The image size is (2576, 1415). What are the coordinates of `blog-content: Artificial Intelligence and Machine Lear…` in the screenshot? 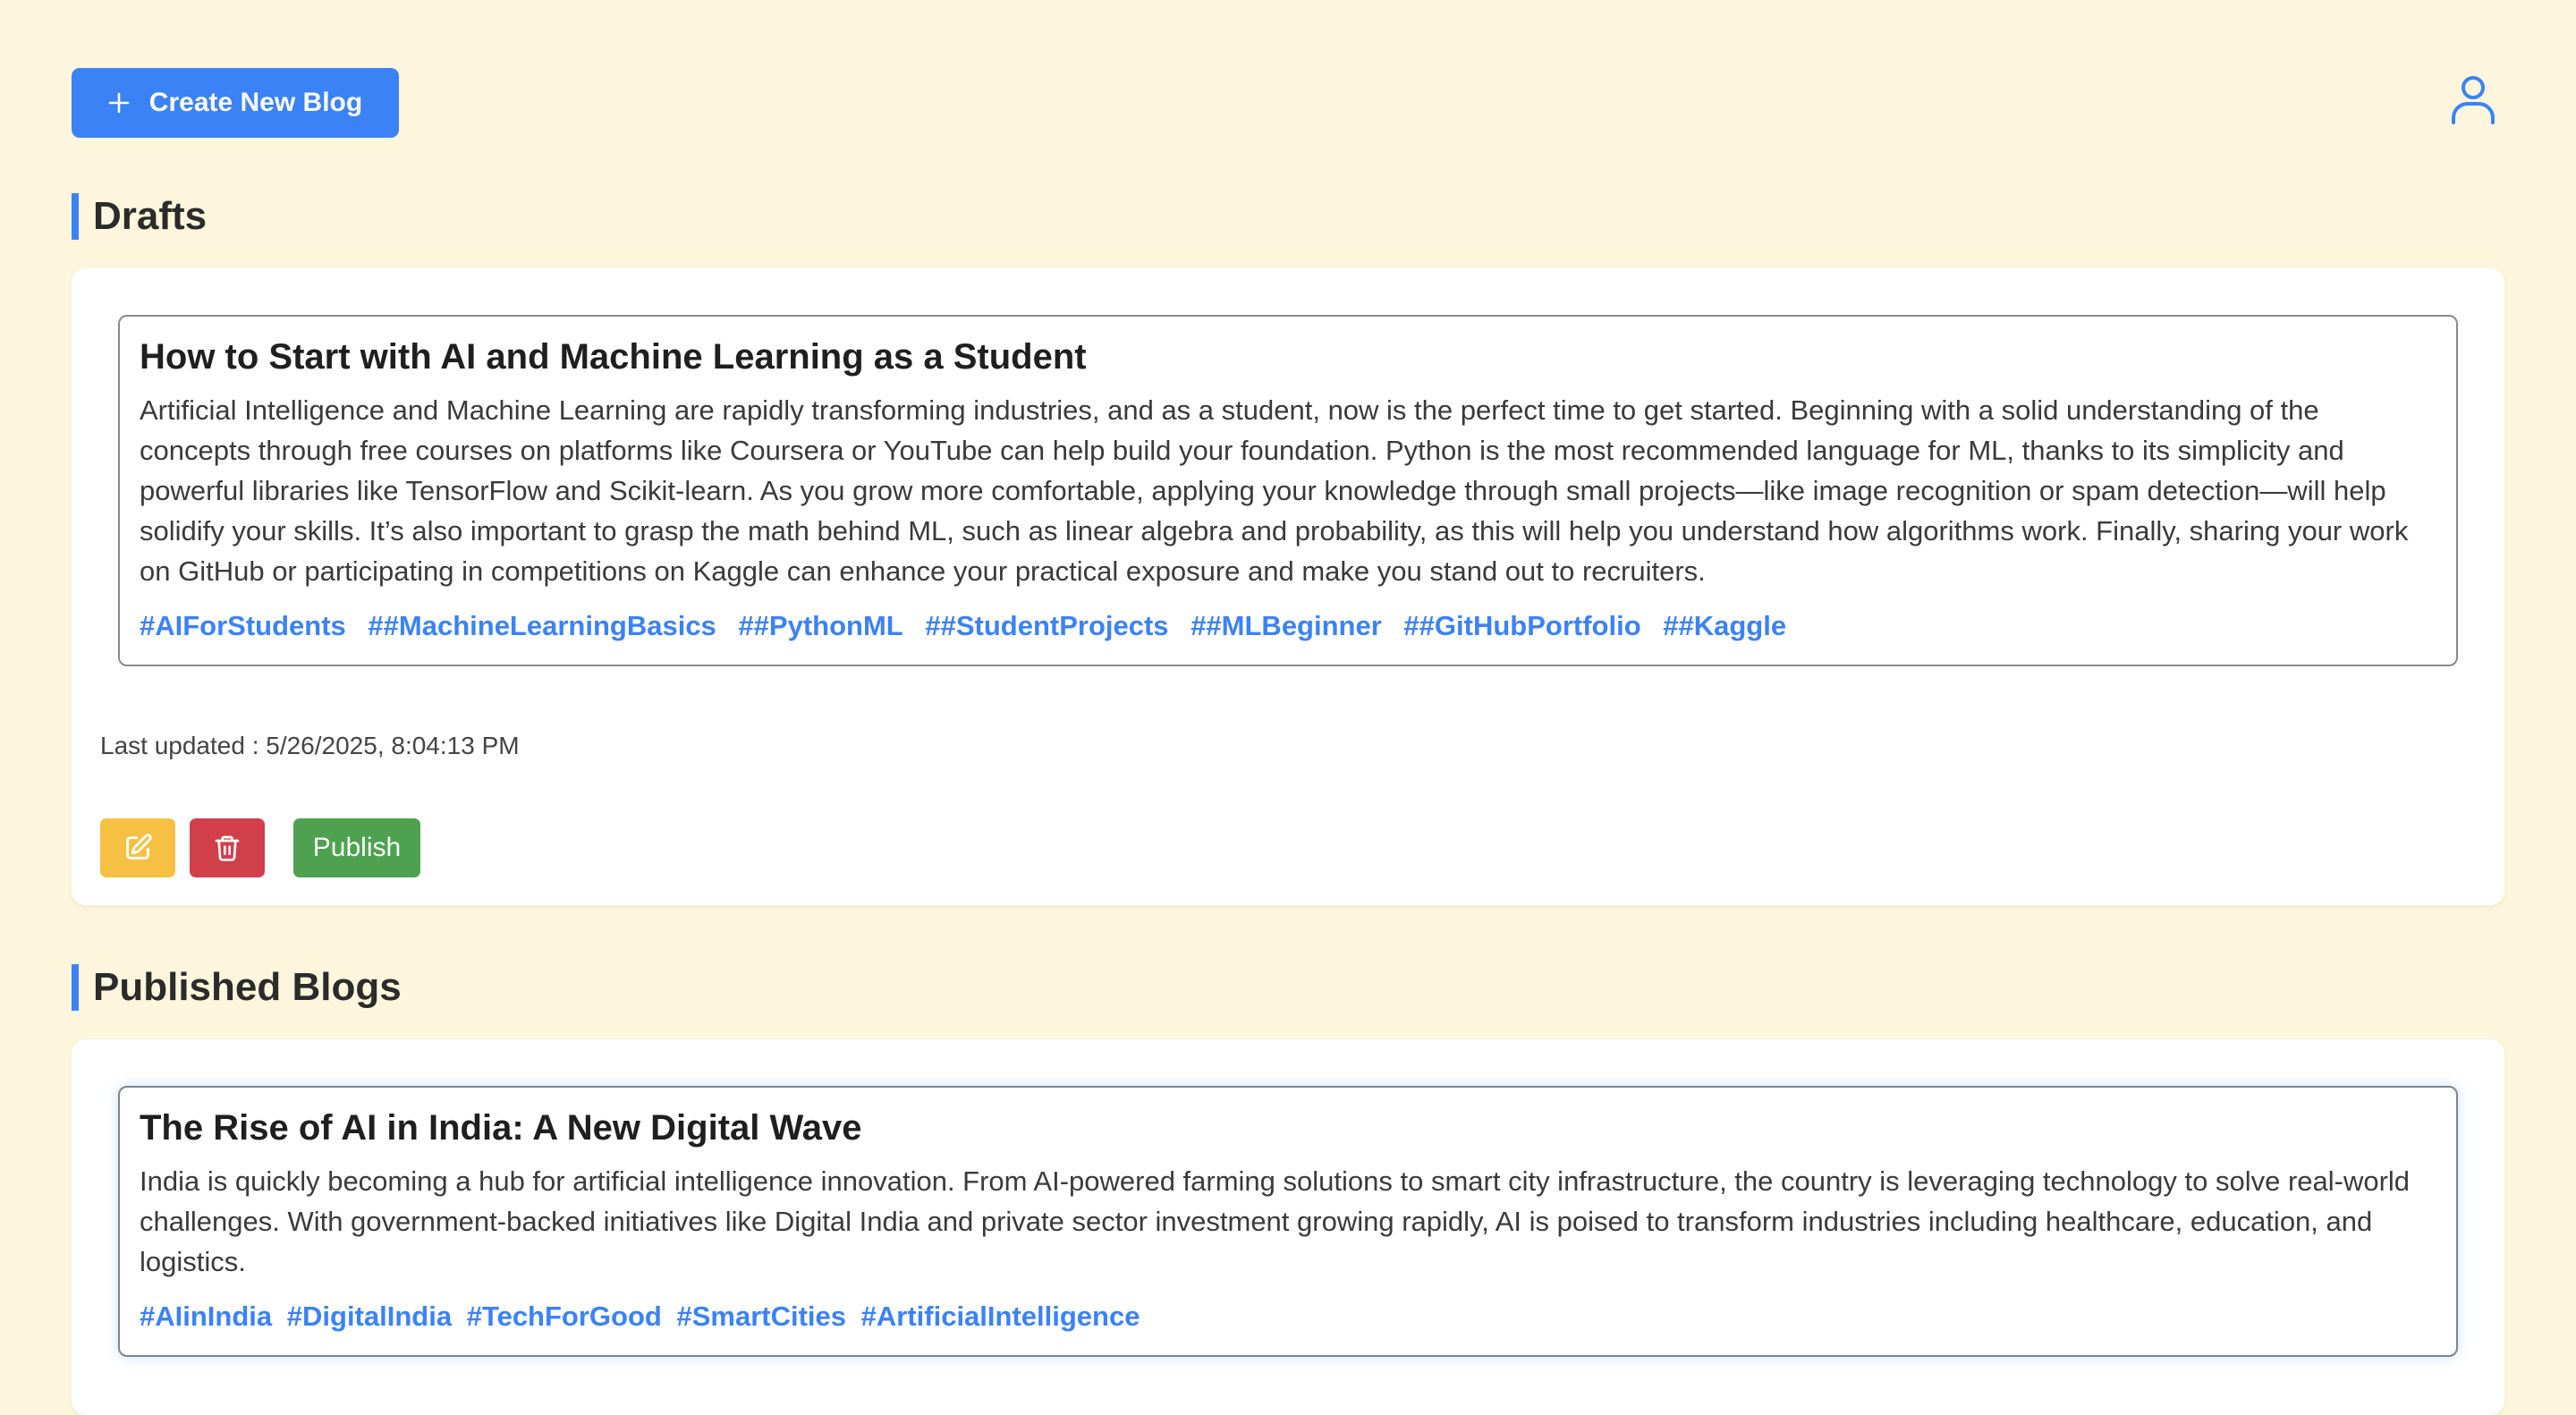 It's located at (1274, 491).